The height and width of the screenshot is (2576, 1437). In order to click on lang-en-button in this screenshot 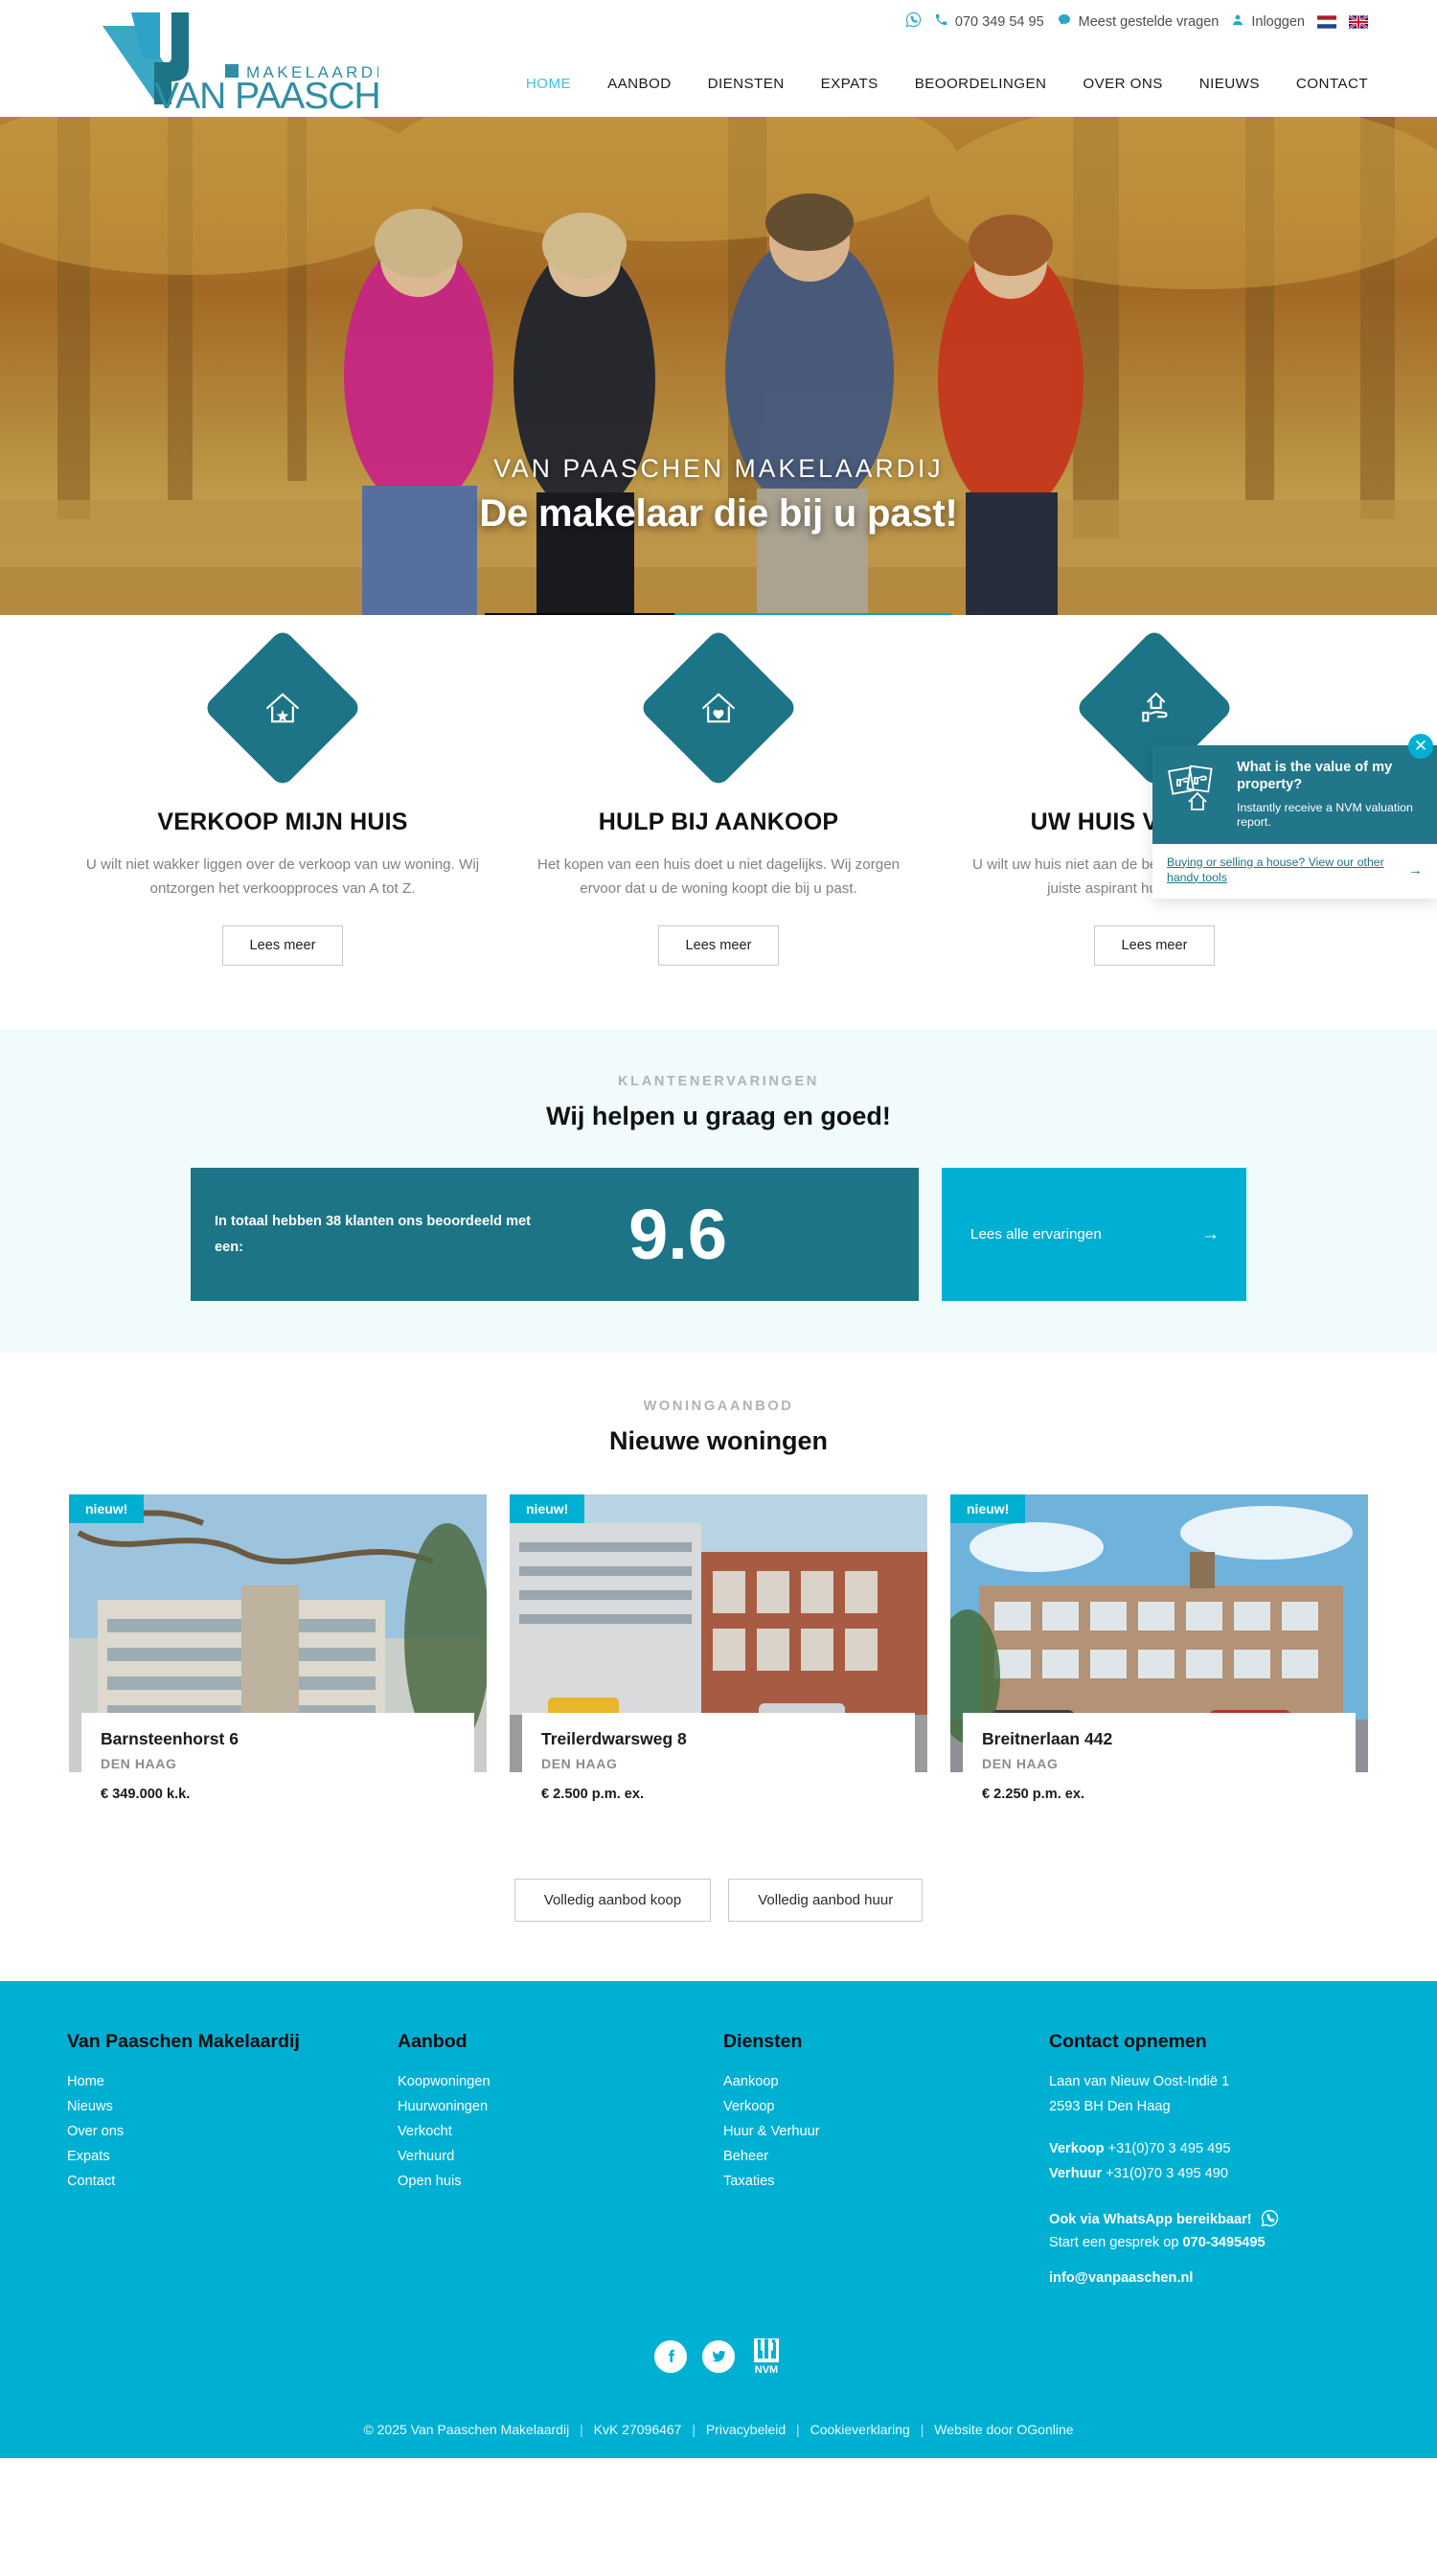, I will do `click(1358, 21)`.